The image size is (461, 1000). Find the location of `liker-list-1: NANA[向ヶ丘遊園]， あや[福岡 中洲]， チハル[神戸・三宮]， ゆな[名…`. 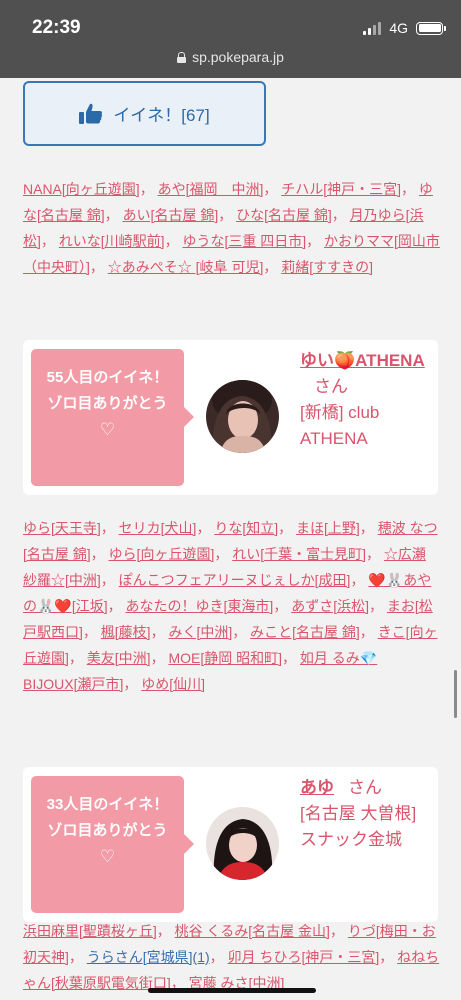

liker-list-1: NANA[向ヶ丘遊園]， あや[福岡 中洲]， チハル[神戸・三宮]， ゆな[名… is located at coordinates (233, 228).